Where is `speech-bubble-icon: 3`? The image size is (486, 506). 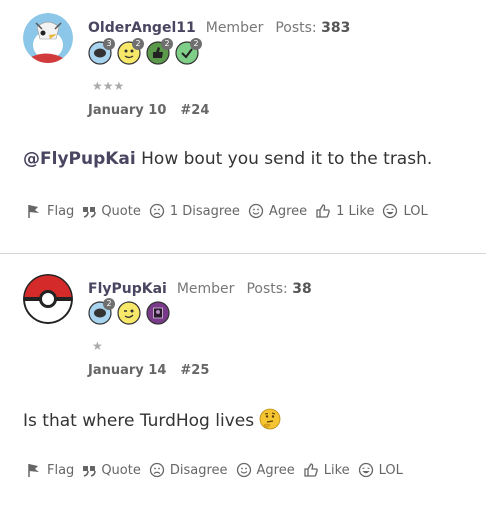
speech-bubble-icon: 3 is located at coordinates (101, 51).